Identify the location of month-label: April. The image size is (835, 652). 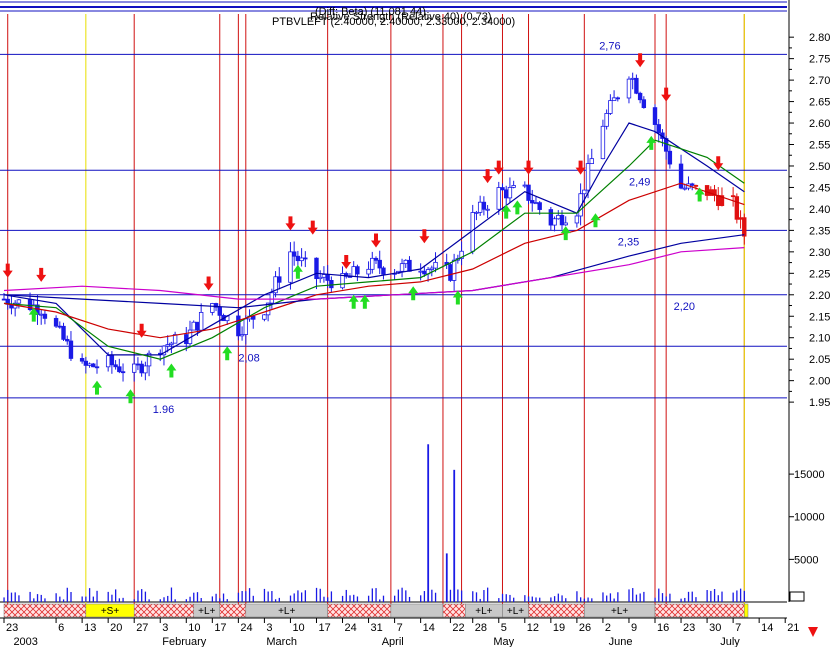
(393, 641).